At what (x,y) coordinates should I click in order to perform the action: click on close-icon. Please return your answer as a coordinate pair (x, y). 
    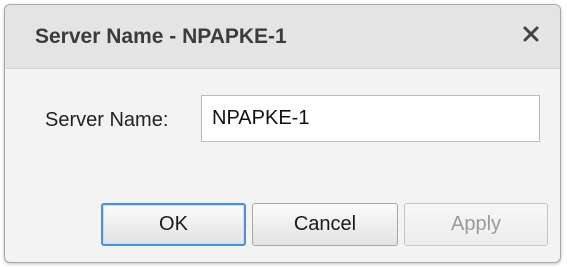
    Looking at the image, I should click on (531, 34).